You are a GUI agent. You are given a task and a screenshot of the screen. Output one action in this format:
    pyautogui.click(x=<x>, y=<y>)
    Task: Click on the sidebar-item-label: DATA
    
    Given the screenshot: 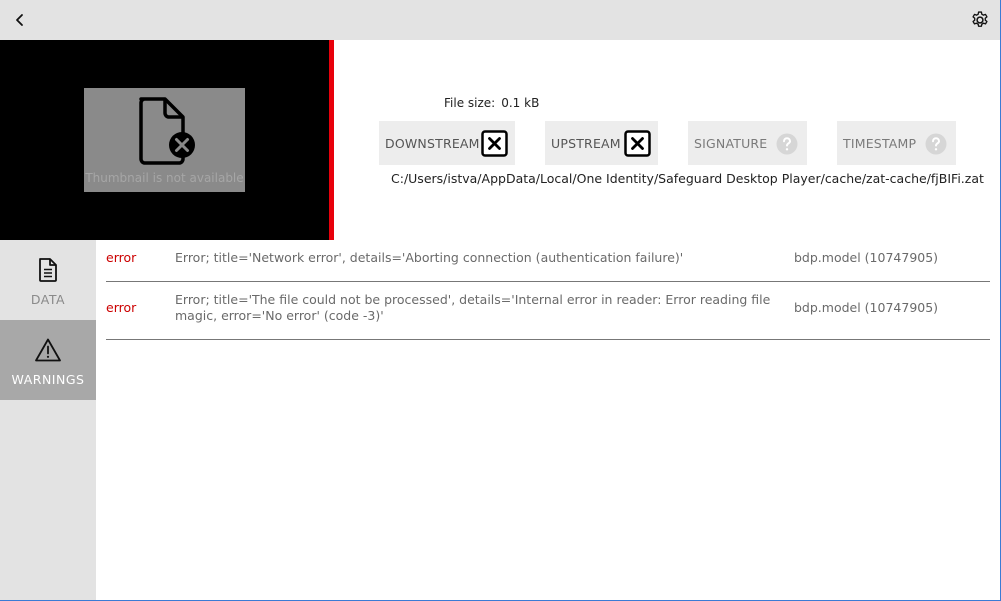 What is the action you would take?
    pyautogui.click(x=48, y=299)
    